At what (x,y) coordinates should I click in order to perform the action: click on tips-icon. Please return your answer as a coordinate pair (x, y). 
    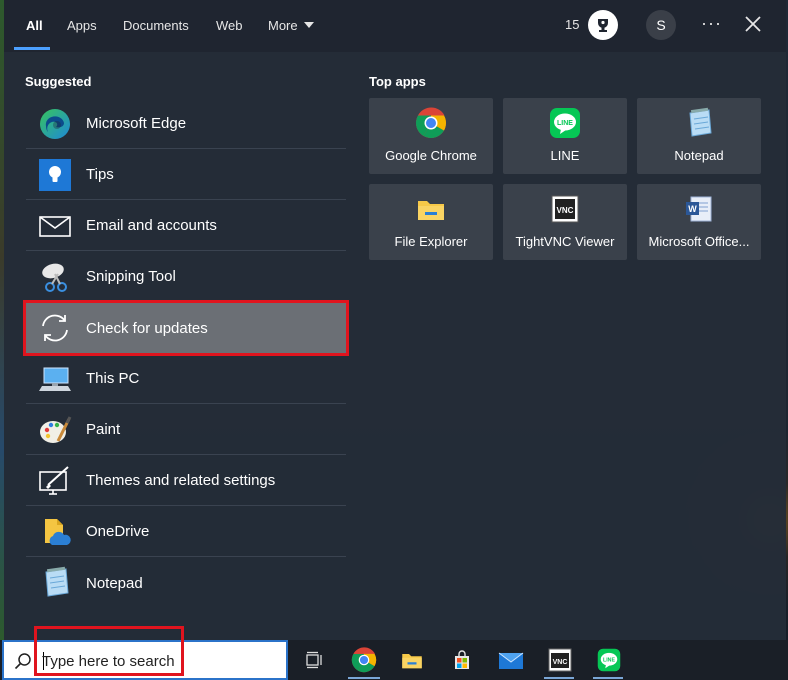
    Looking at the image, I should click on (55, 175).